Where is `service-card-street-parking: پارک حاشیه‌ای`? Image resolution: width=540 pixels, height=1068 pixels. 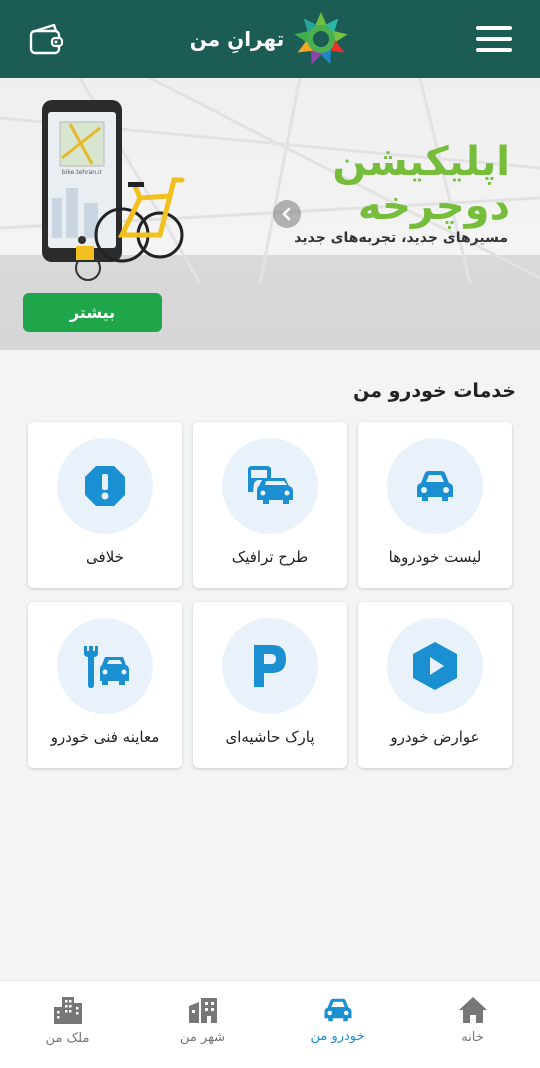 service-card-street-parking: پارک حاشیه‌ای is located at coordinates (270, 685).